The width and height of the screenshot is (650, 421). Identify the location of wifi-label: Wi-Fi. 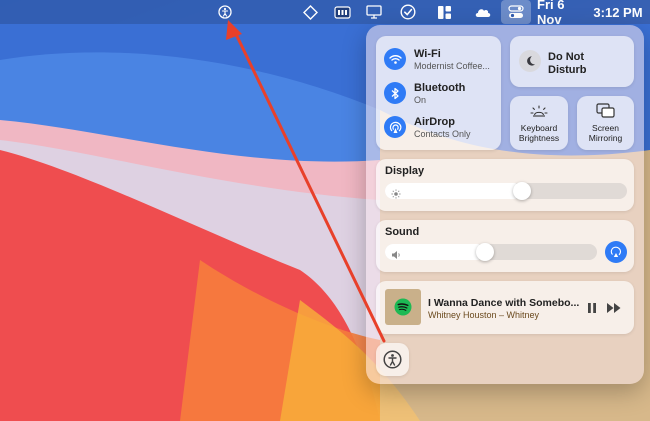
(427, 54).